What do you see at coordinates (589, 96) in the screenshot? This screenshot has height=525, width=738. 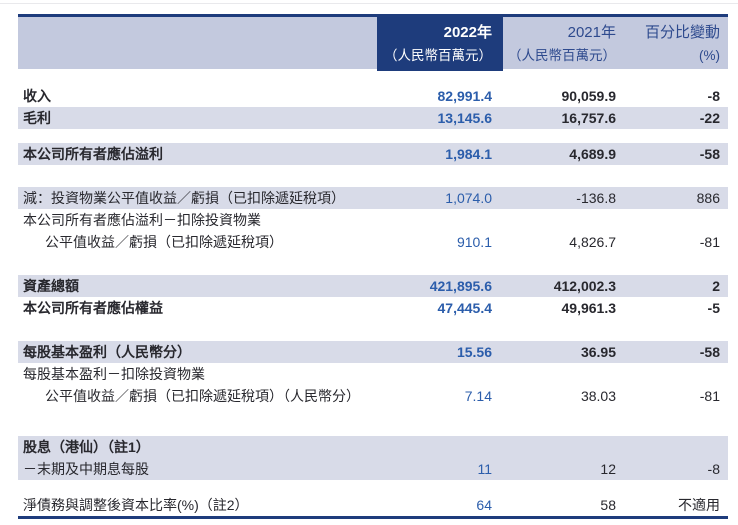 I see `value-2021: 90,059.9` at bounding box center [589, 96].